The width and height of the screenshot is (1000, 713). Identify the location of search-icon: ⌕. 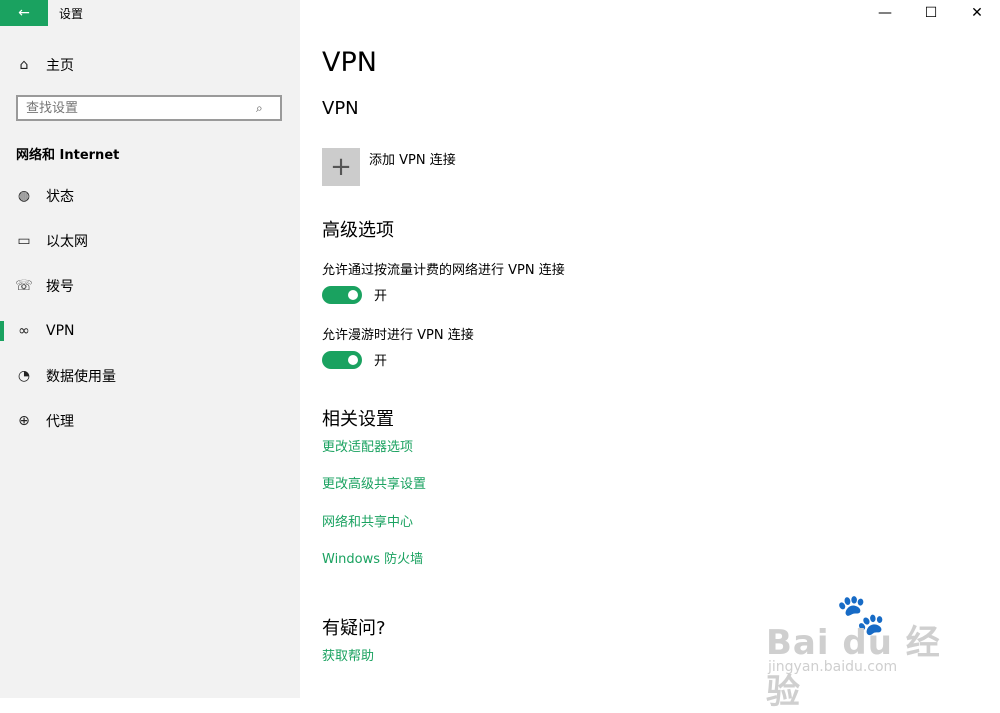
(265, 108).